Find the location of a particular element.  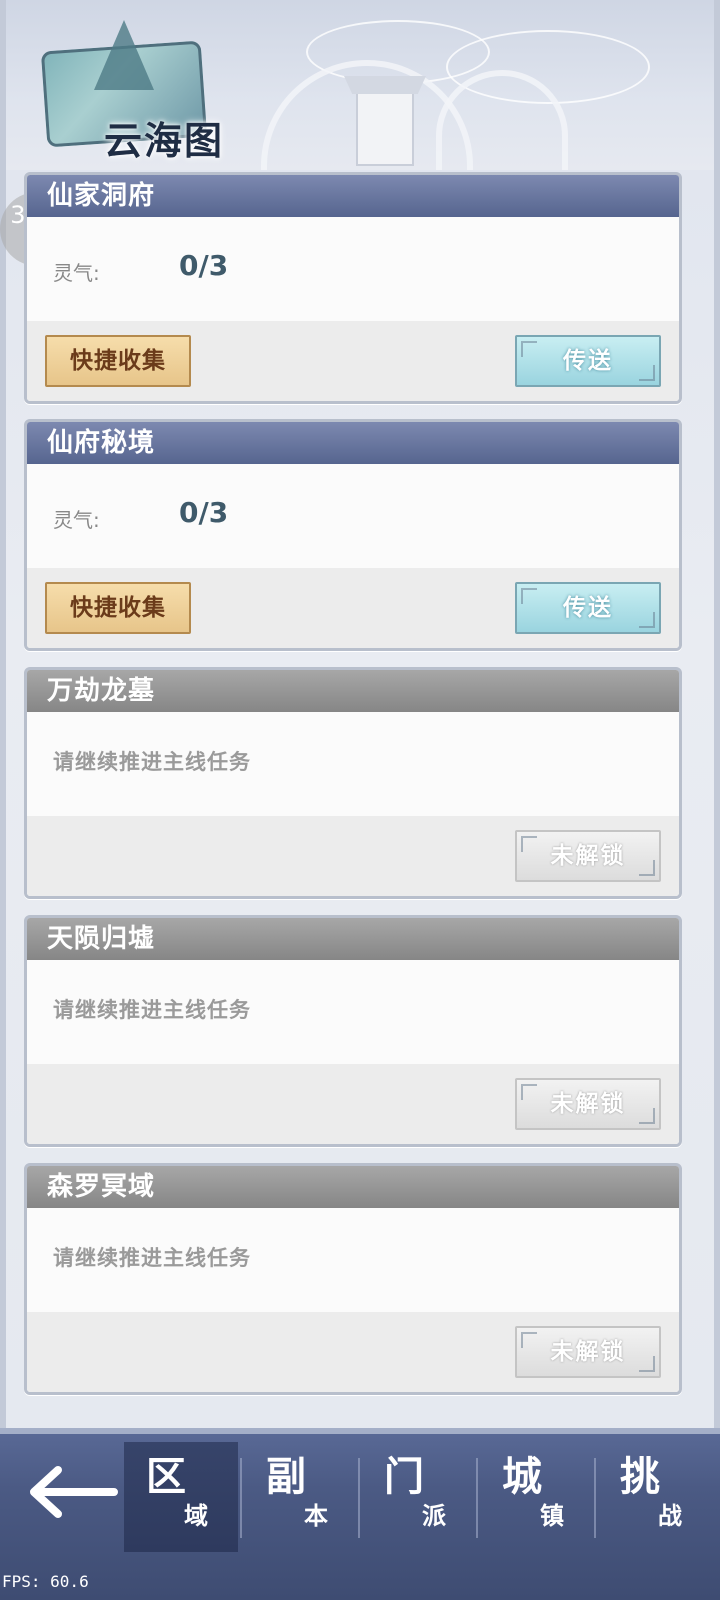

fps-counter: FPS: 60.6 is located at coordinates (45, 1581).